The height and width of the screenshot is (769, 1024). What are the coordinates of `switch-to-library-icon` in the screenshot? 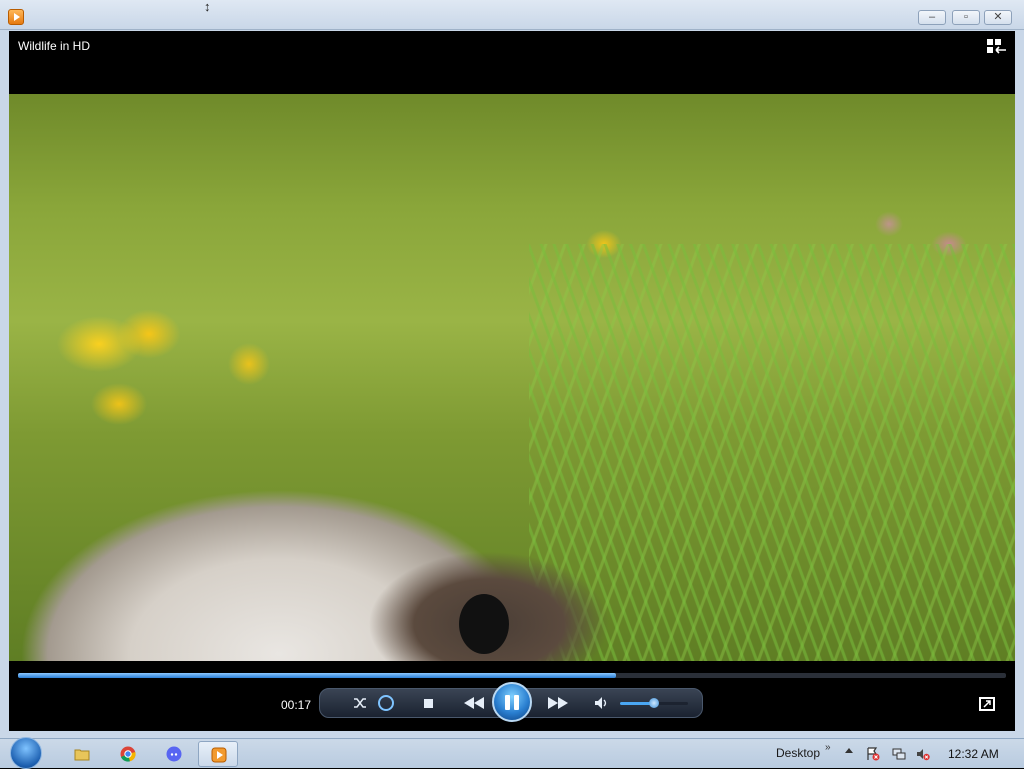 It's located at (997, 47).